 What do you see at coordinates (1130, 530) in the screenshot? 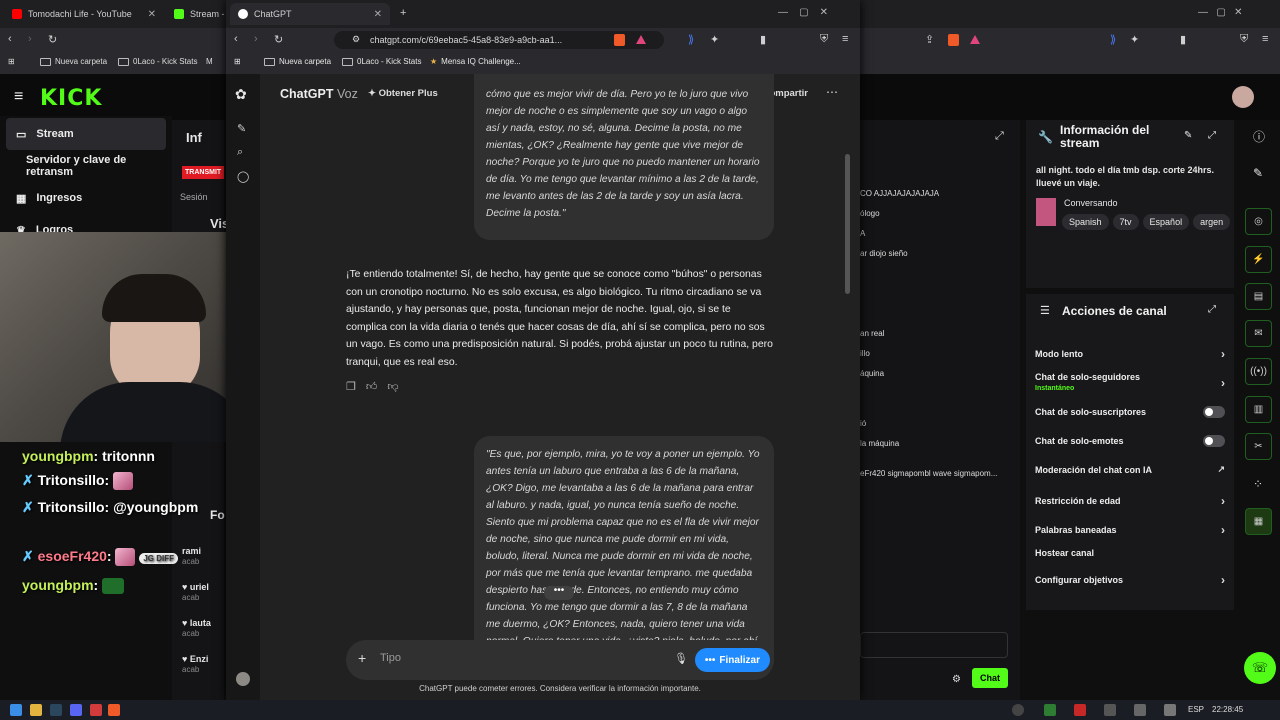
I see `action-banned-words: Palabras baneadas ›` at bounding box center [1130, 530].